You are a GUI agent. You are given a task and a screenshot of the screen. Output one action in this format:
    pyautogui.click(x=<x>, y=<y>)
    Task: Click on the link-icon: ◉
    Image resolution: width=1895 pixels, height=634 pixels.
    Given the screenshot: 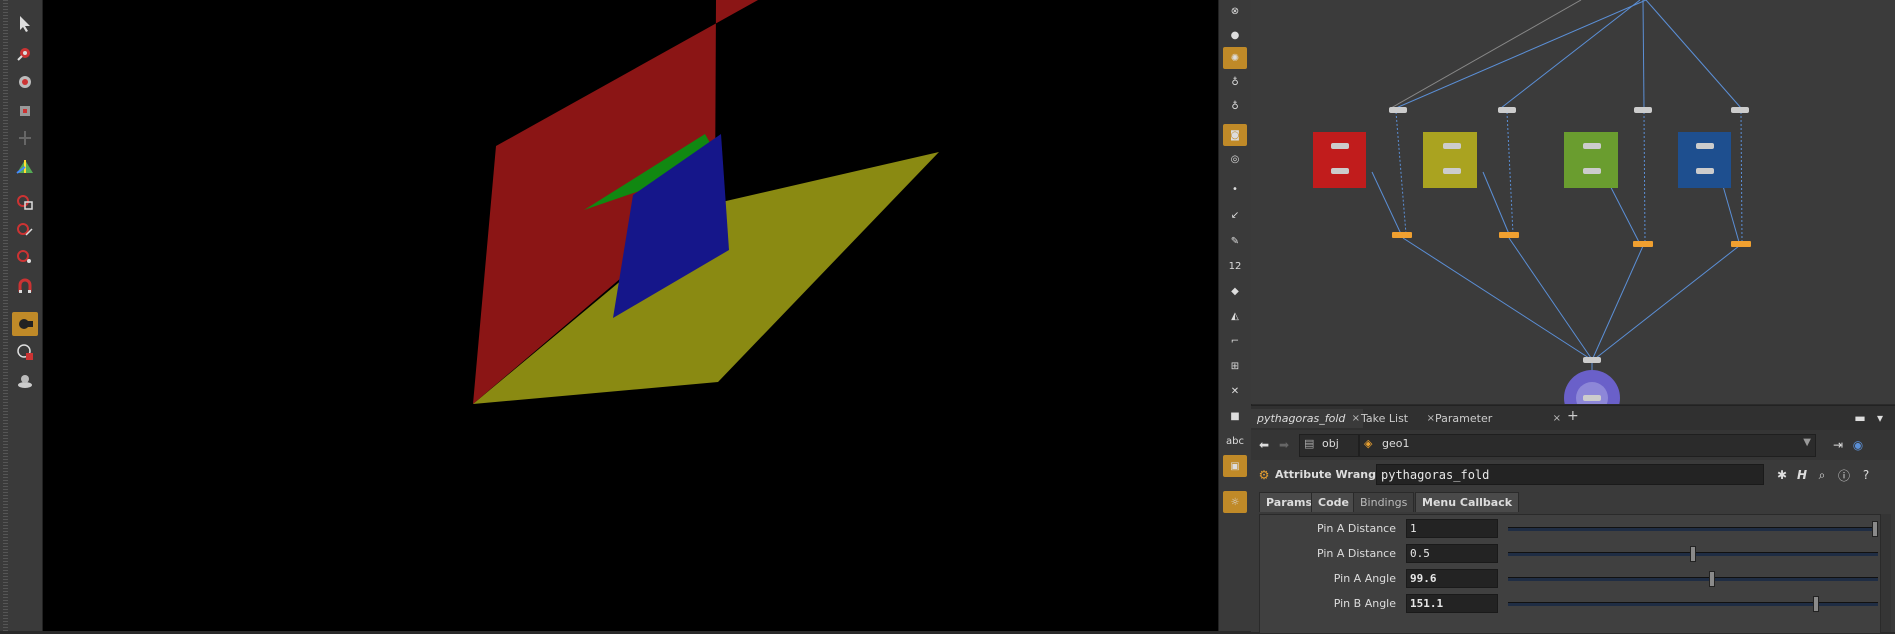 What is the action you would take?
    pyautogui.click(x=1858, y=445)
    